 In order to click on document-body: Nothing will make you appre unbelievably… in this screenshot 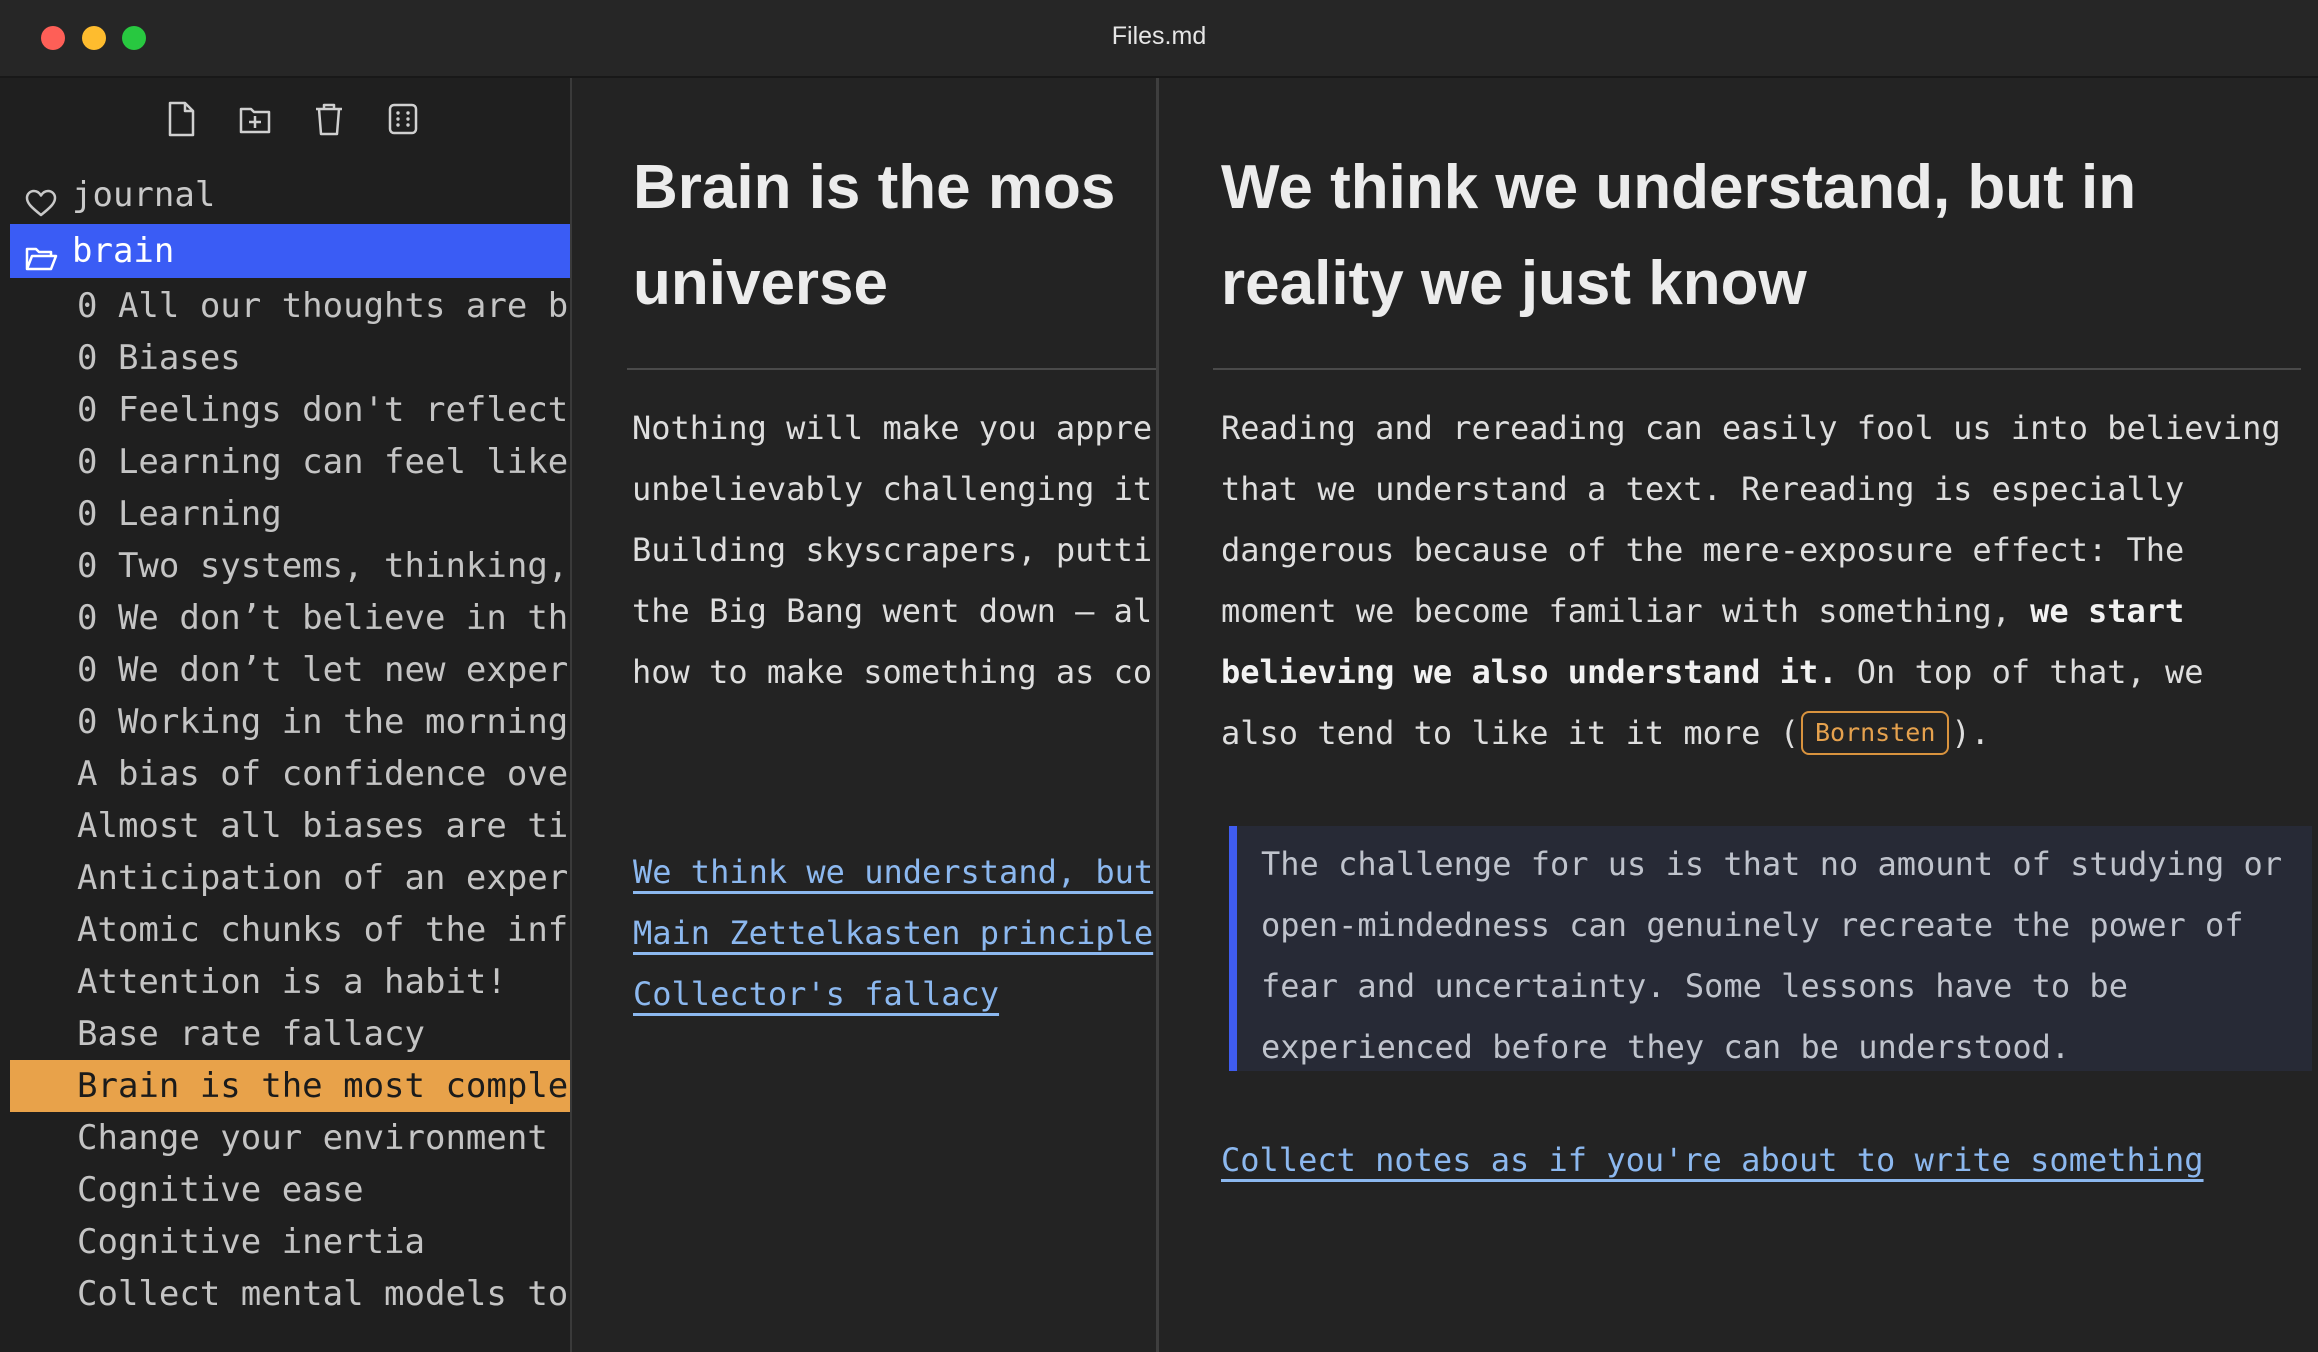, I will do `click(894, 550)`.